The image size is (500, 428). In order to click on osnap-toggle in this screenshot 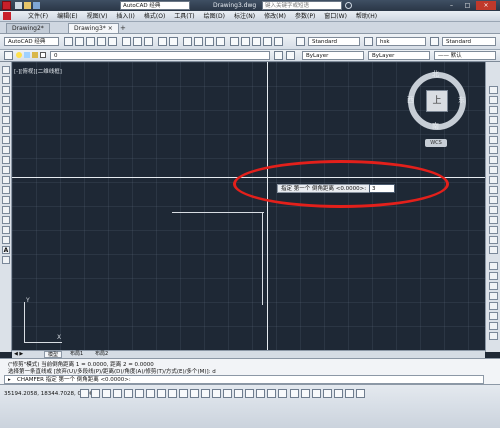, I will do `click(128, 393)`.